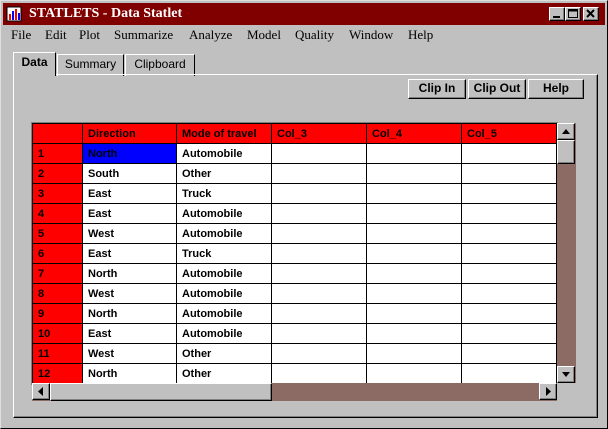  I want to click on vertical-scroll-thumb, so click(566, 152).